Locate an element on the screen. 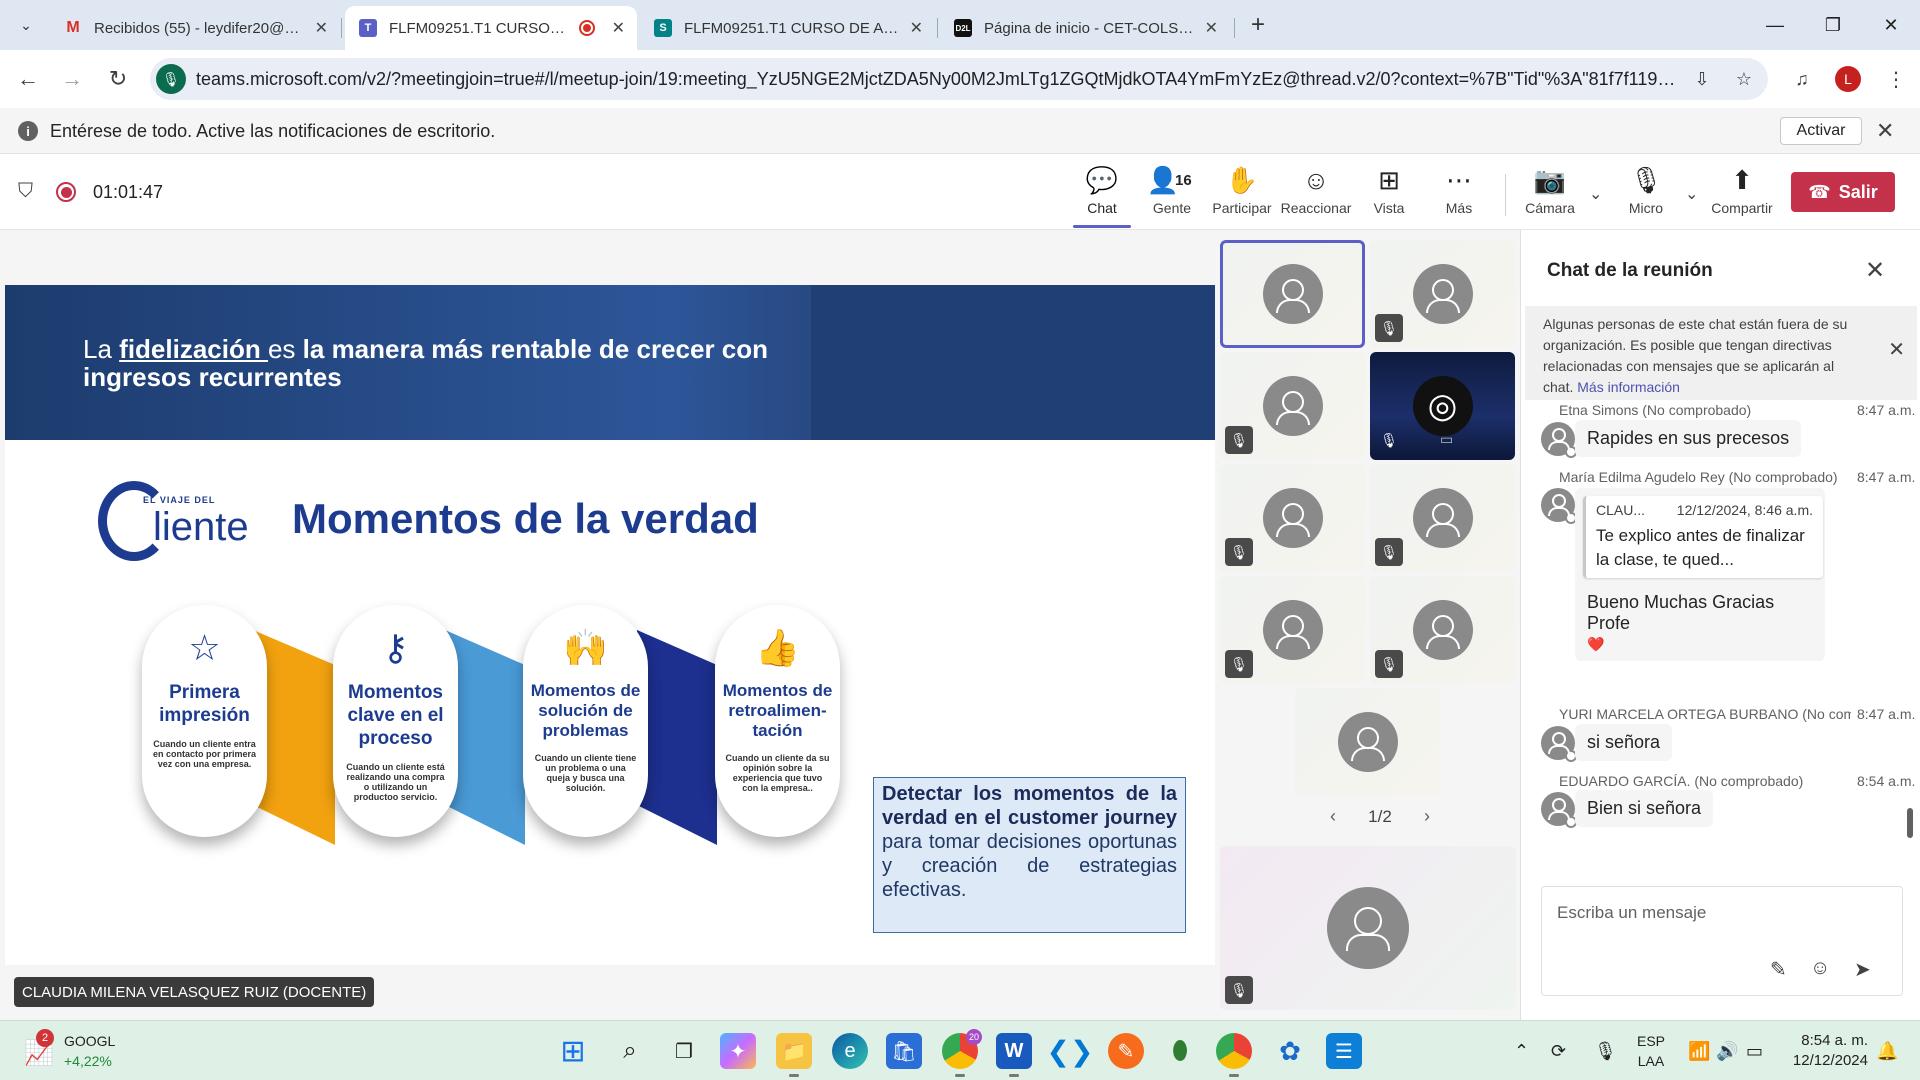 The image size is (1920, 1080). word-icon: W is located at coordinates (1014, 1055).